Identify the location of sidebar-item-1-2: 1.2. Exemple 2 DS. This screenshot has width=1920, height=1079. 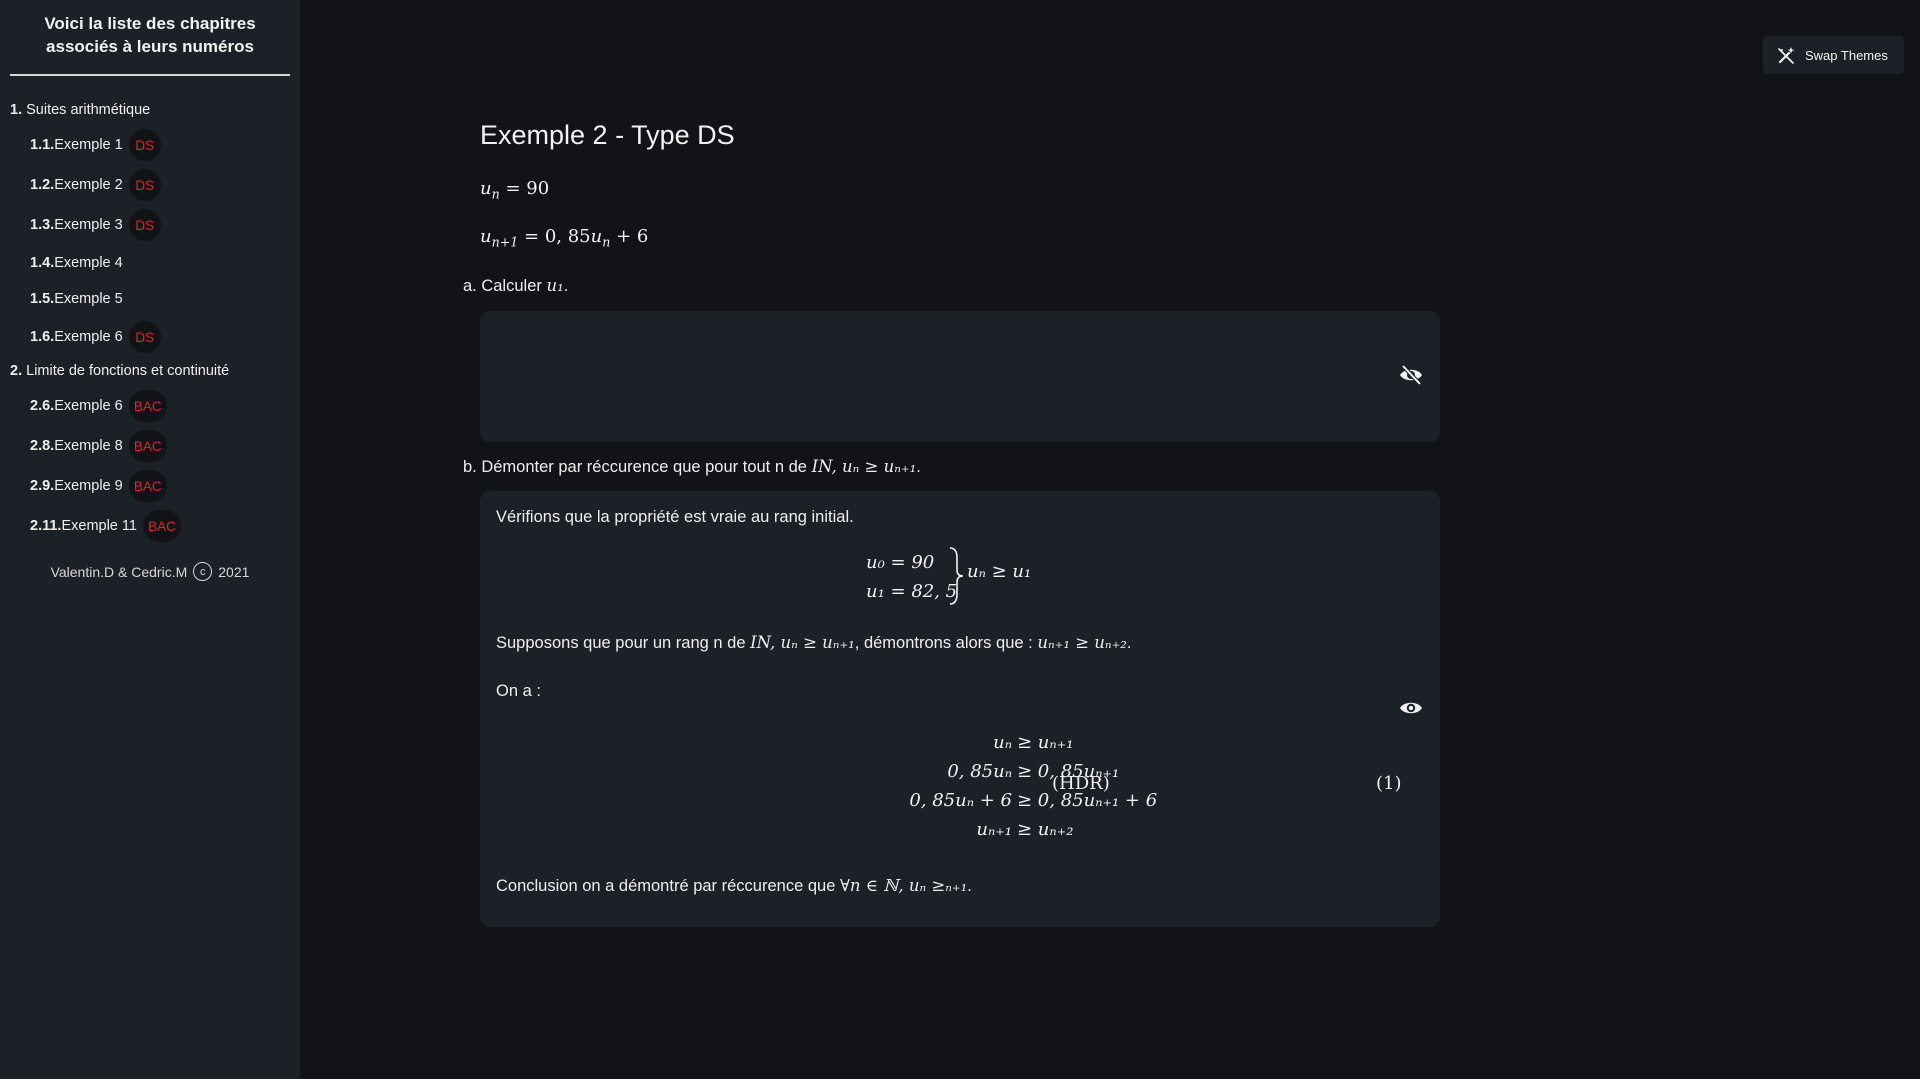
(150, 185).